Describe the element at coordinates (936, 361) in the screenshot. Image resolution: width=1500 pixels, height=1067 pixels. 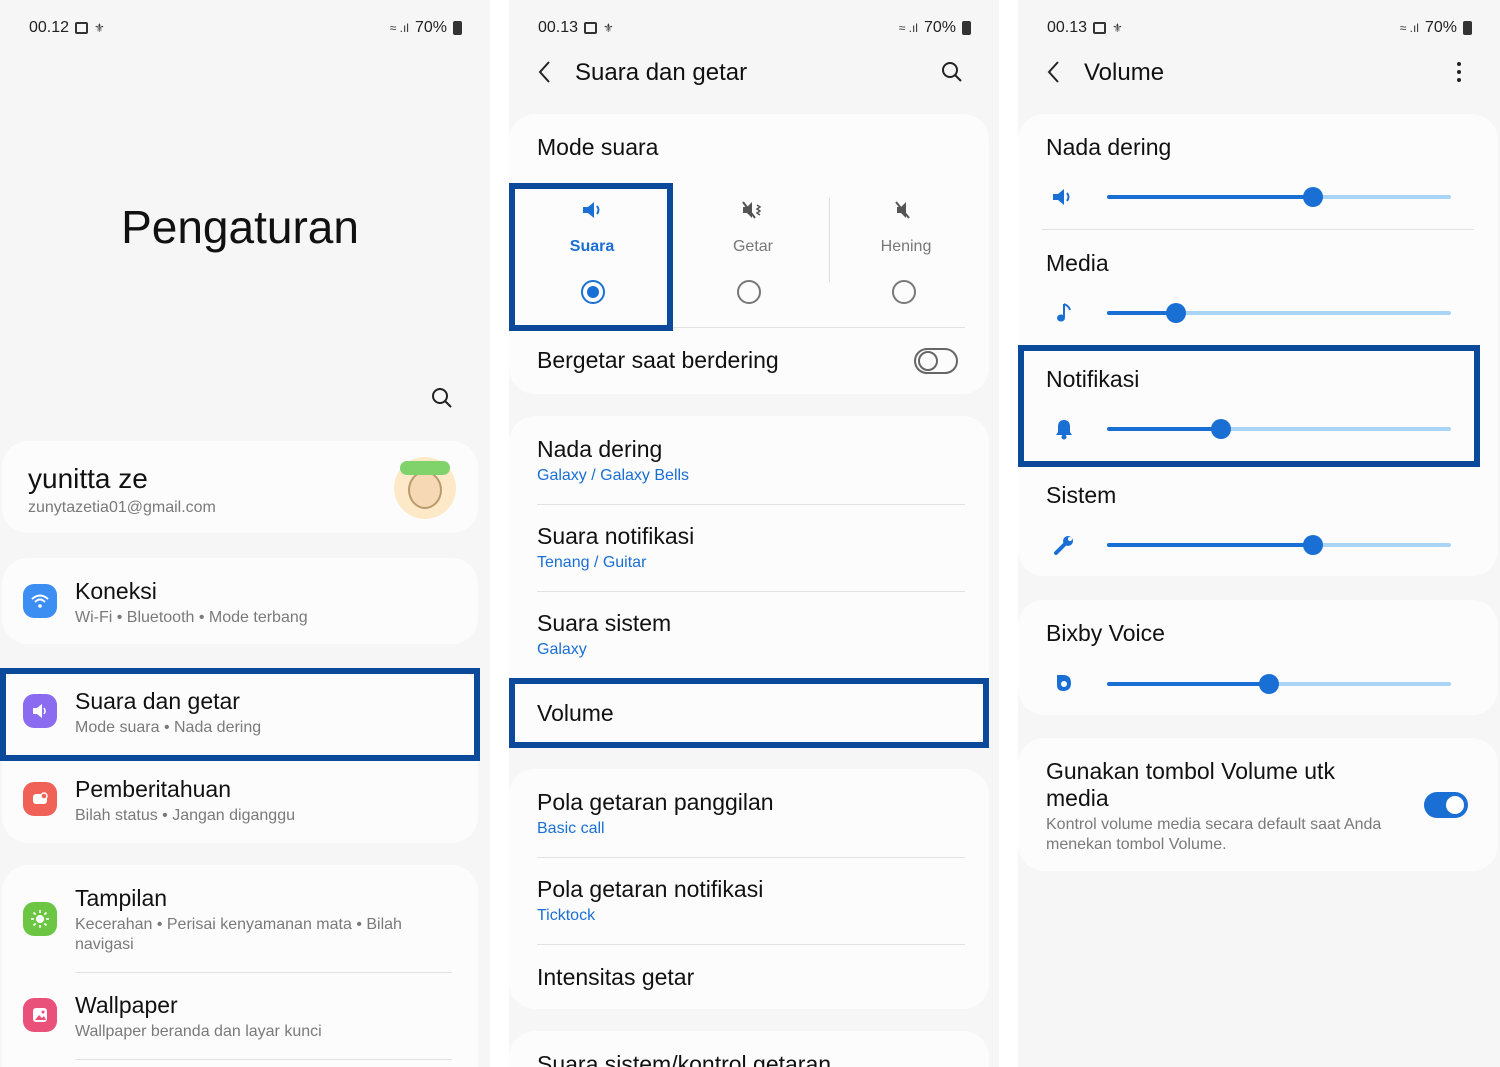
I see `vibrate-ring-toggle` at that location.